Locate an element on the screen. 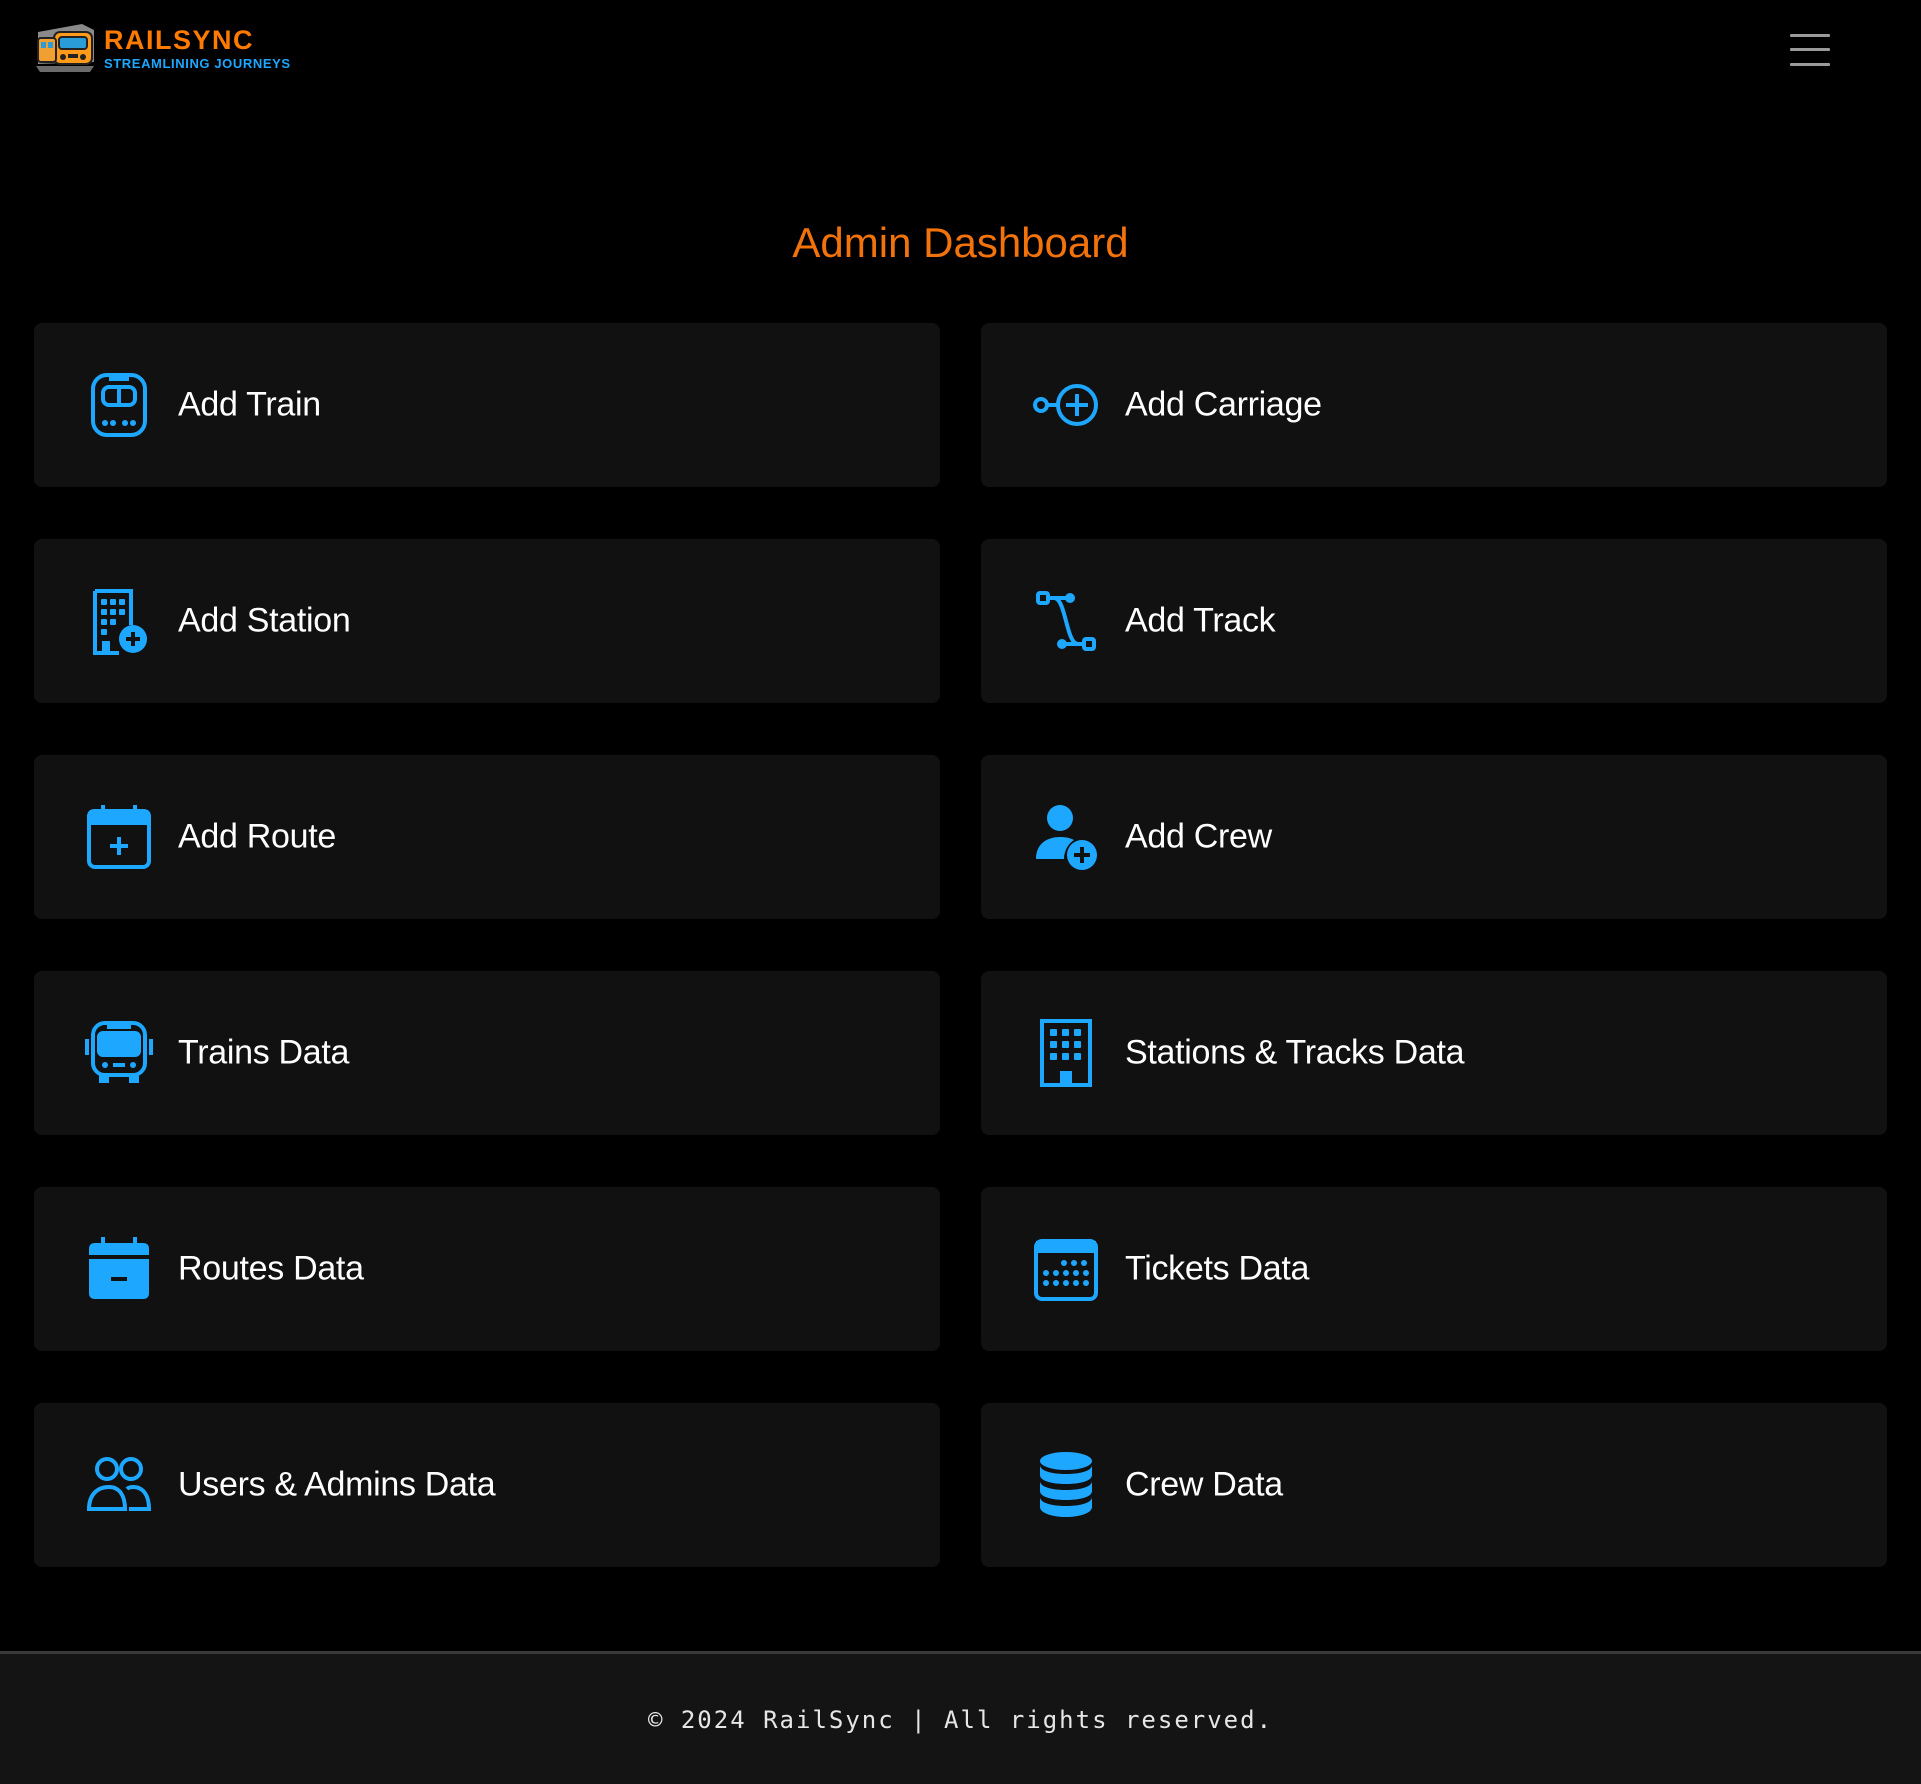  card-label: Users & Admins Data is located at coordinates (337, 1484).